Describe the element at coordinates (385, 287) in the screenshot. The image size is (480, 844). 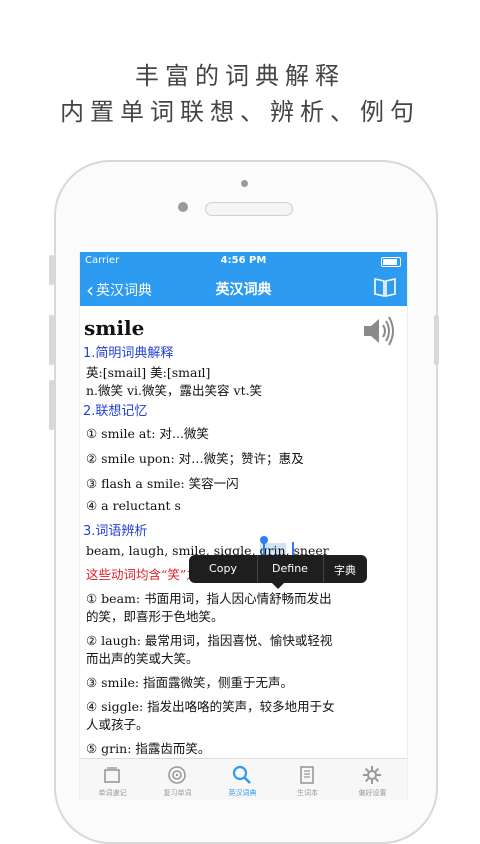
I see `book-icon` at that location.